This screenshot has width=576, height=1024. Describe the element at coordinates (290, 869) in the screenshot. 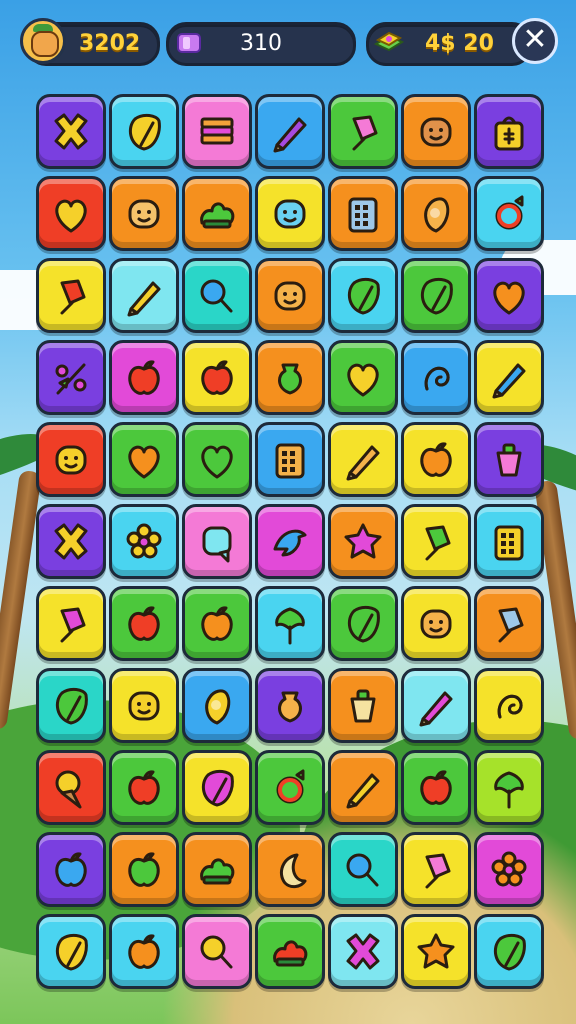

I see `tile-moon` at that location.